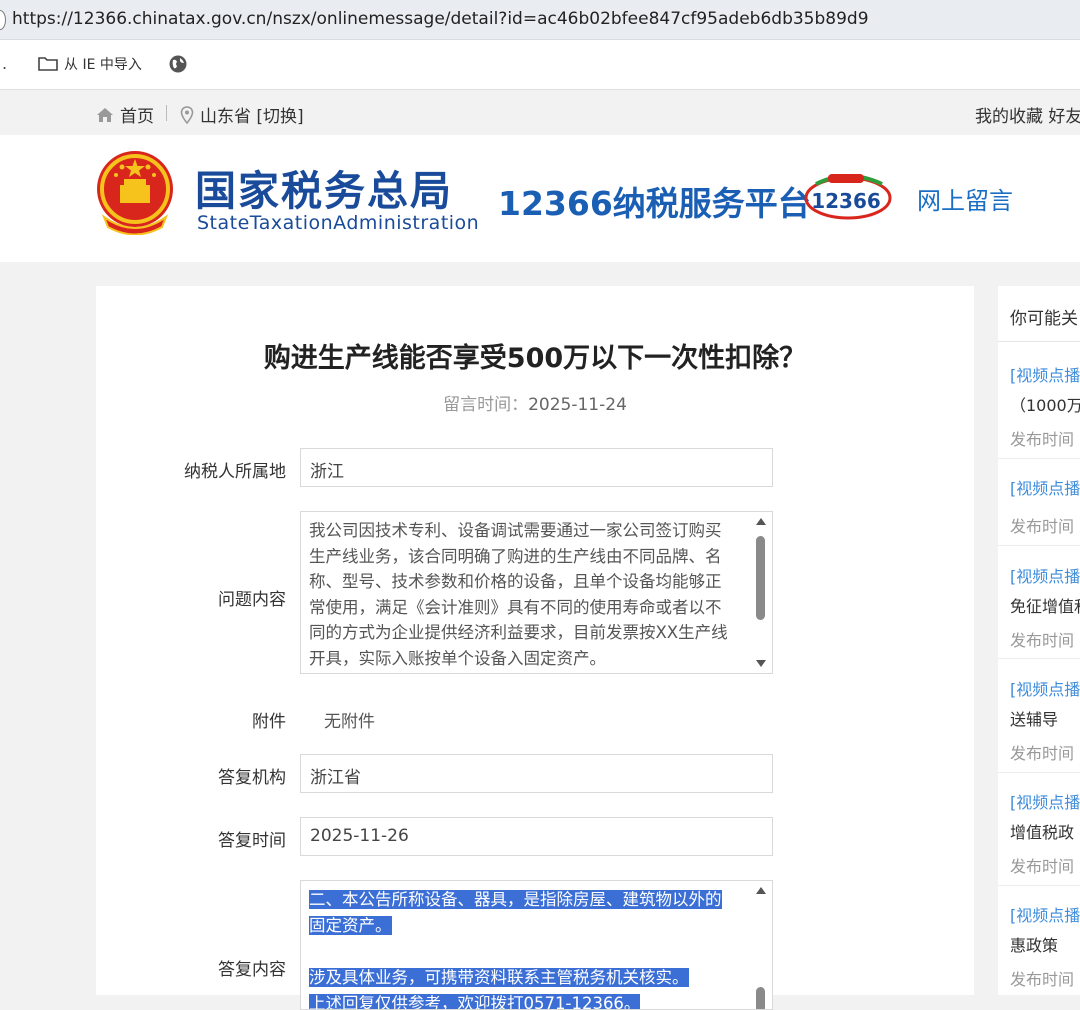  Describe the element at coordinates (137, 117) in the screenshot. I see `home-label: 首页` at that location.